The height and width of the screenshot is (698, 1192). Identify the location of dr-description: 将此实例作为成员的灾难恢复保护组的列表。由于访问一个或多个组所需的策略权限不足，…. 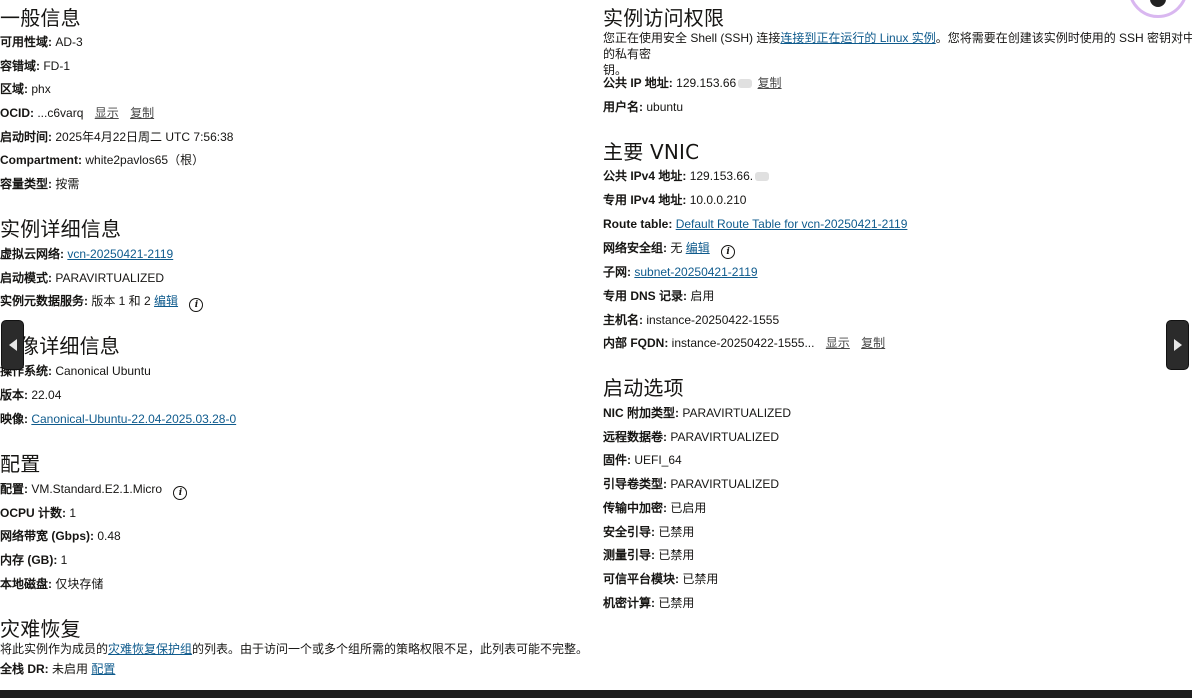
(294, 649).